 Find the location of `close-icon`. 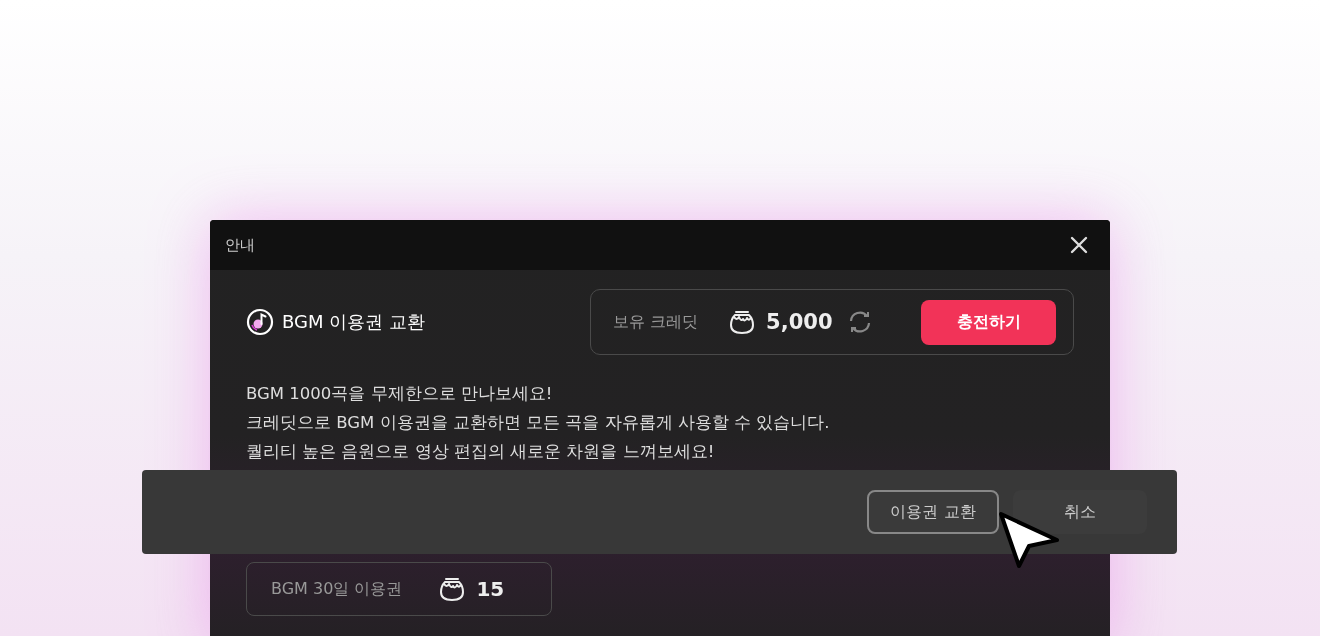

close-icon is located at coordinates (1079, 245).